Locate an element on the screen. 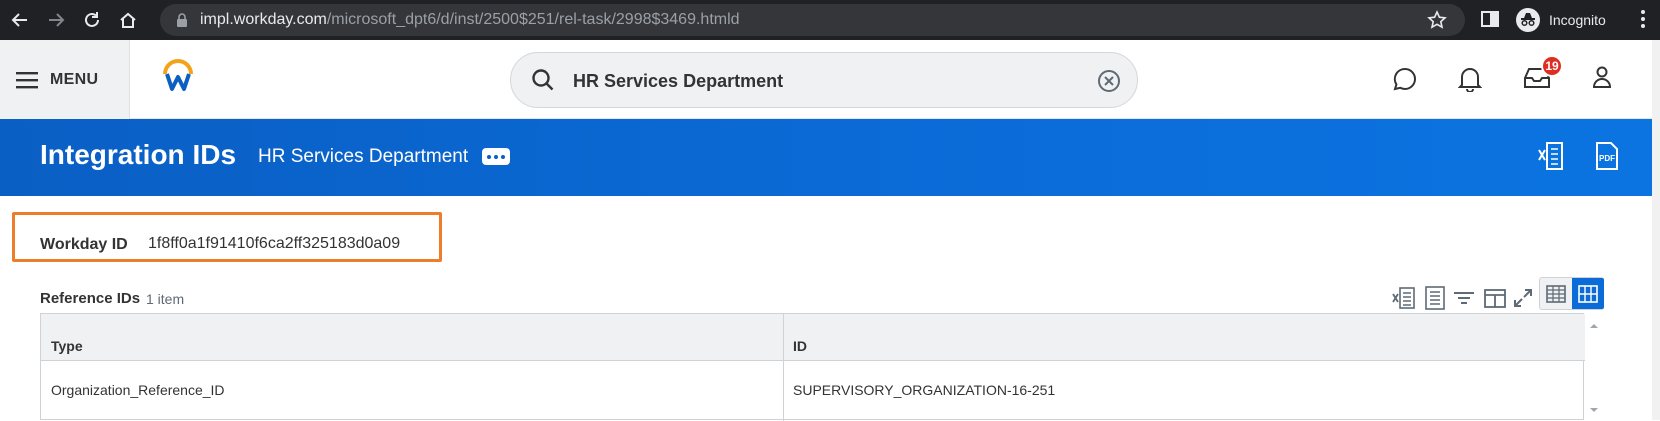 The height and width of the screenshot is (421, 1660). column-header-type: Type is located at coordinates (67, 346).